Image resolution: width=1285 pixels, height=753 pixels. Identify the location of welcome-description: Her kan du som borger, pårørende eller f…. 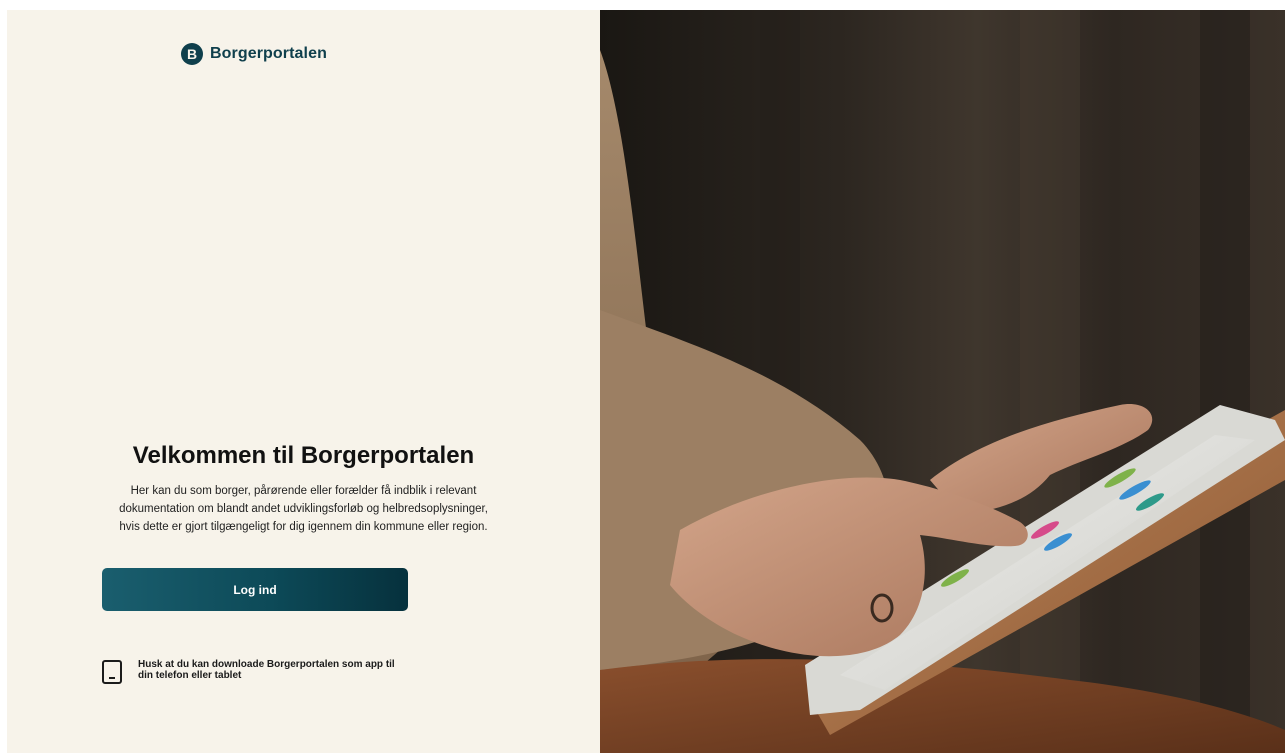
(303, 509).